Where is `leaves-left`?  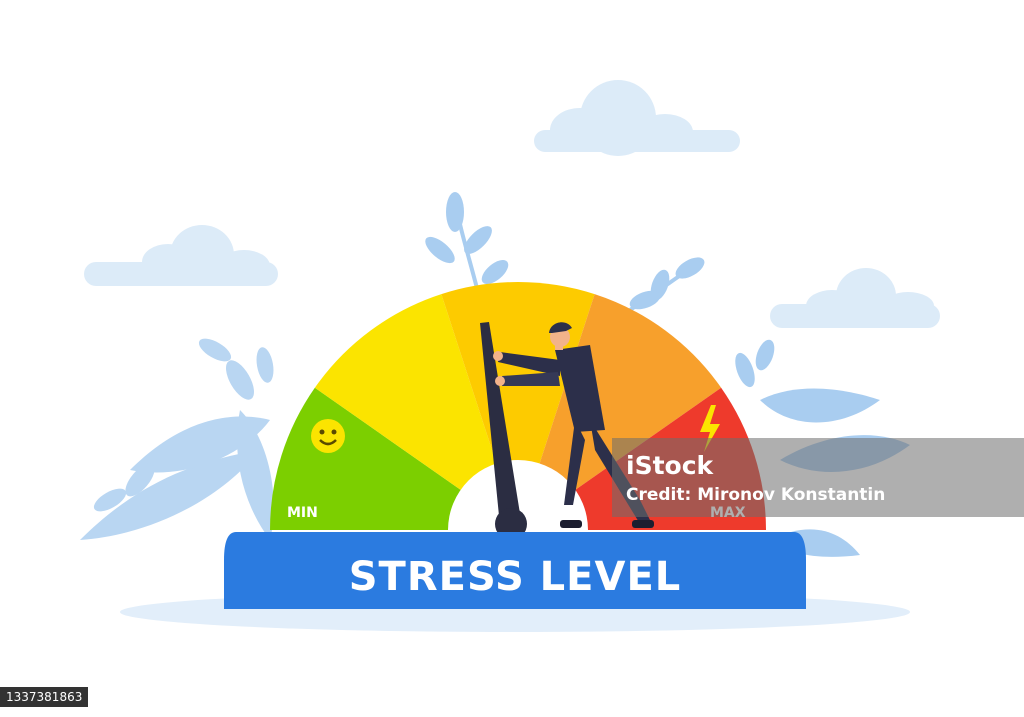
leaves-left is located at coordinates (177, 439).